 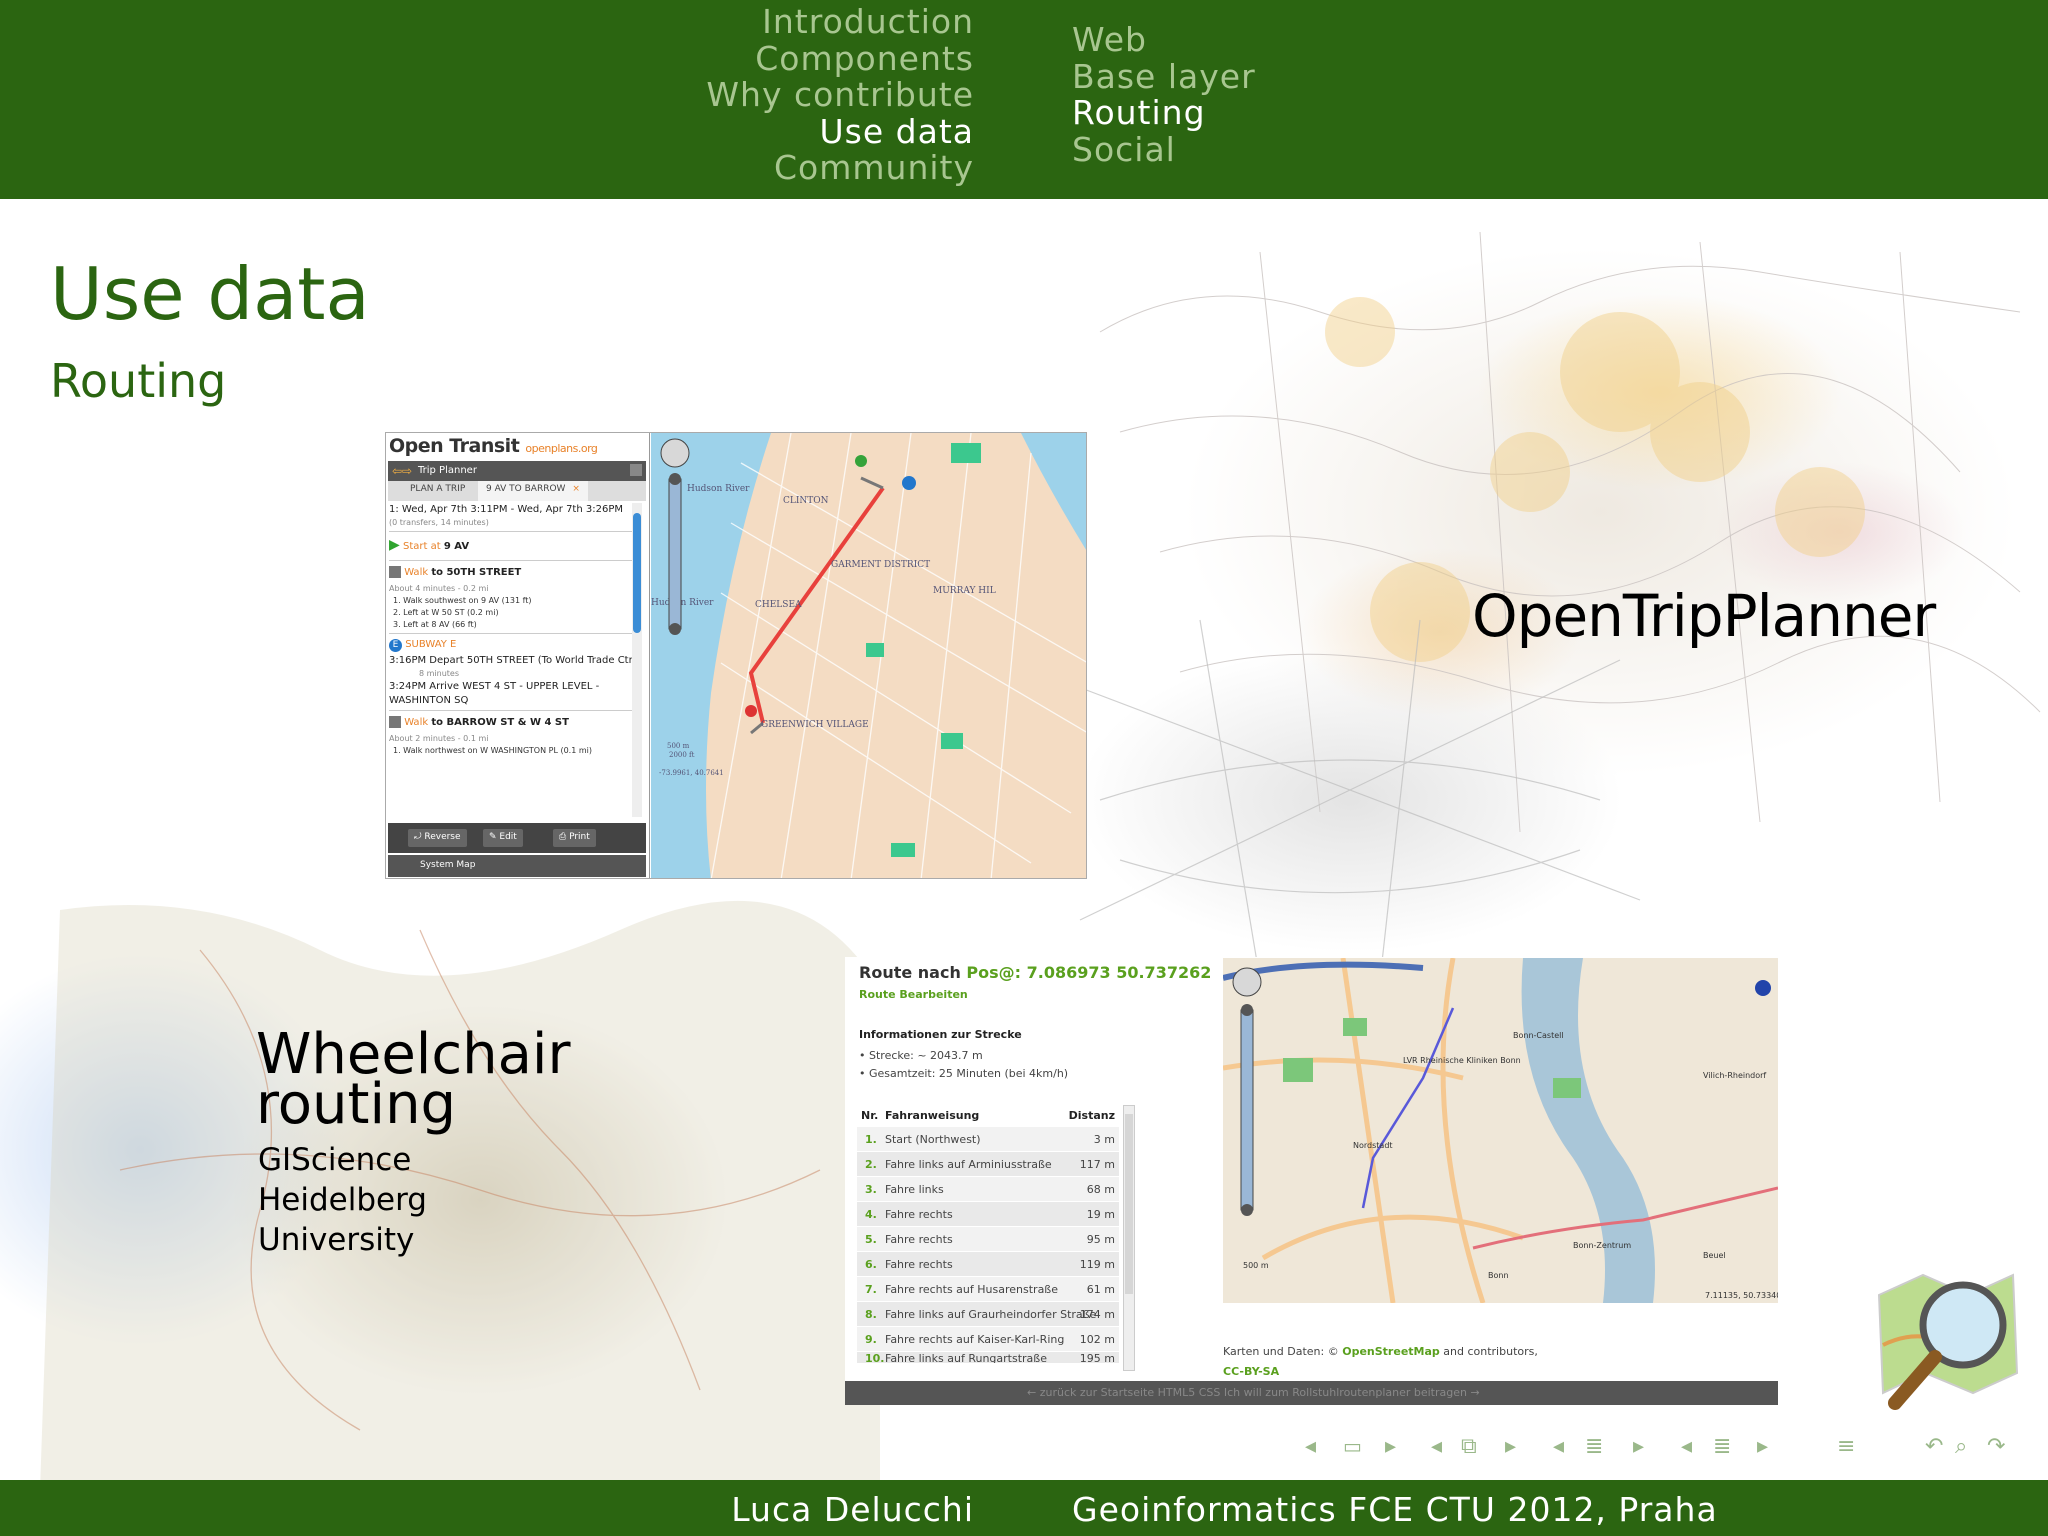 What do you see at coordinates (1846, 1446) in the screenshot?
I see `doc-icon: ≡` at bounding box center [1846, 1446].